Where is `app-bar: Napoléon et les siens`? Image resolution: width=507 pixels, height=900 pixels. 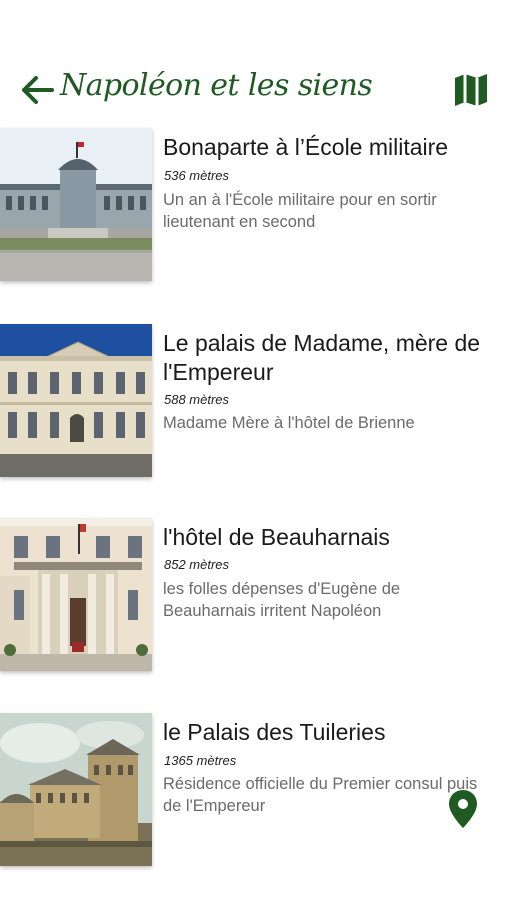 app-bar: Napoléon et les siens is located at coordinates (253, 90).